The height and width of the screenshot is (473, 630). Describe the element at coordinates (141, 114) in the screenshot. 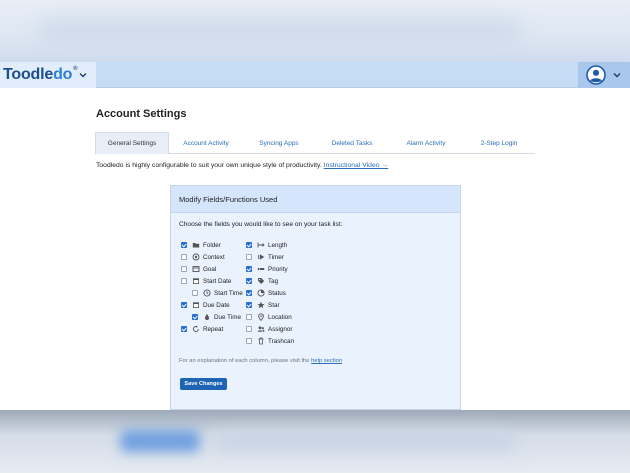

I see `page-title: Account Settings` at that location.